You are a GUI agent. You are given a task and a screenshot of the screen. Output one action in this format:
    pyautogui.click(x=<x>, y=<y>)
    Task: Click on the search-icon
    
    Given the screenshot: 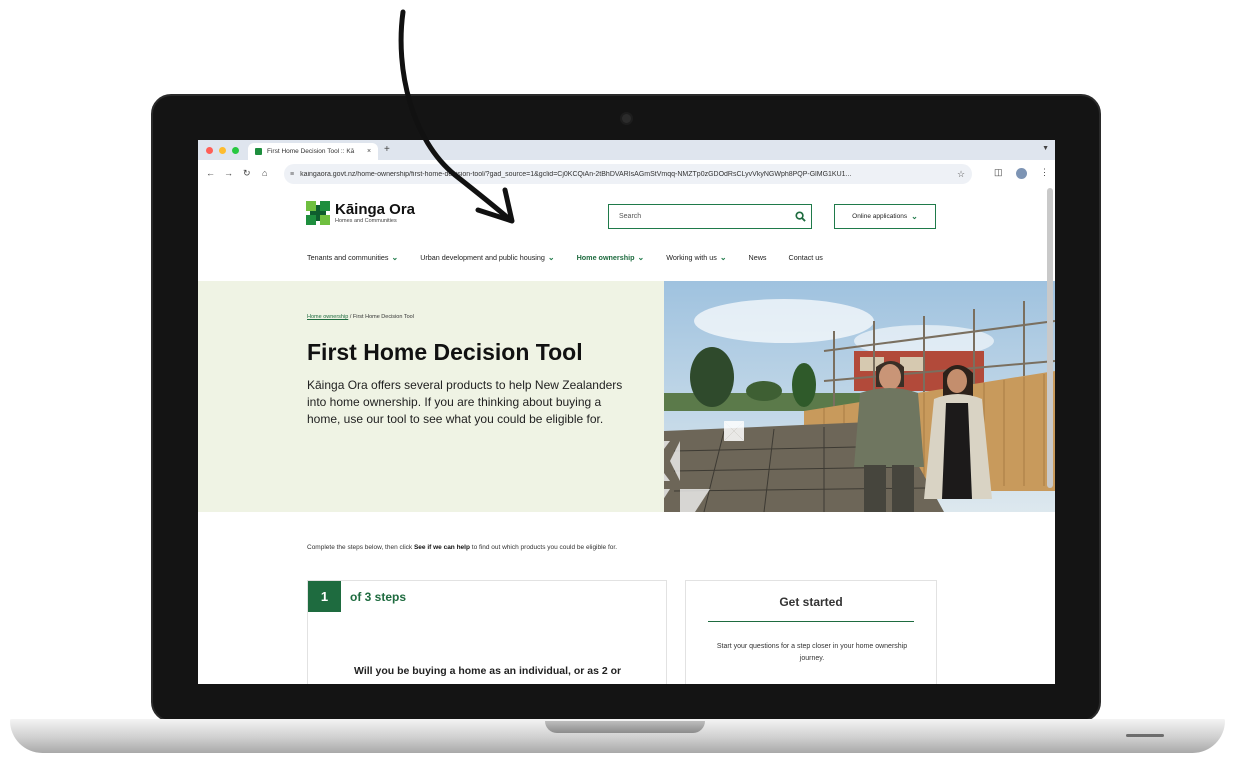 What is the action you would take?
    pyautogui.click(x=800, y=216)
    